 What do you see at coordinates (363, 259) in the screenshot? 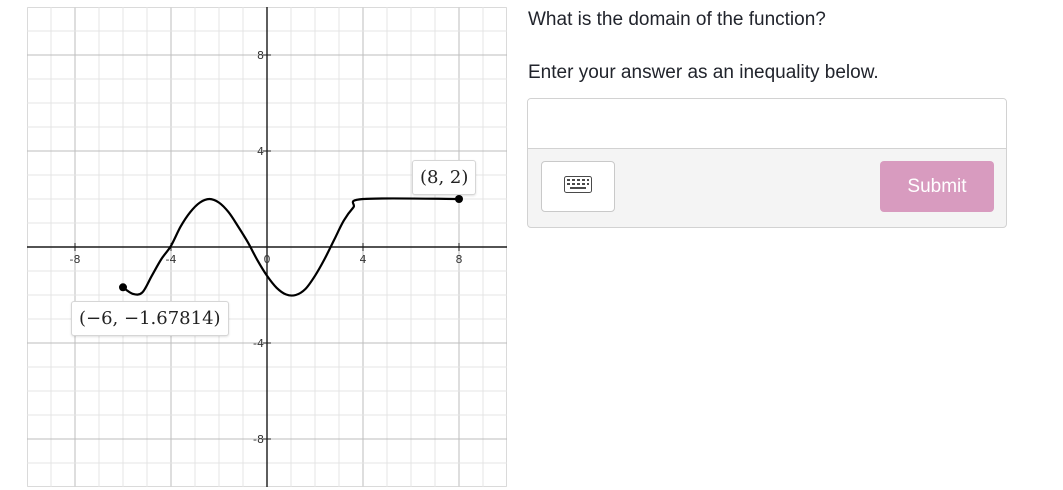
I see `x-tick-label: 4` at bounding box center [363, 259].